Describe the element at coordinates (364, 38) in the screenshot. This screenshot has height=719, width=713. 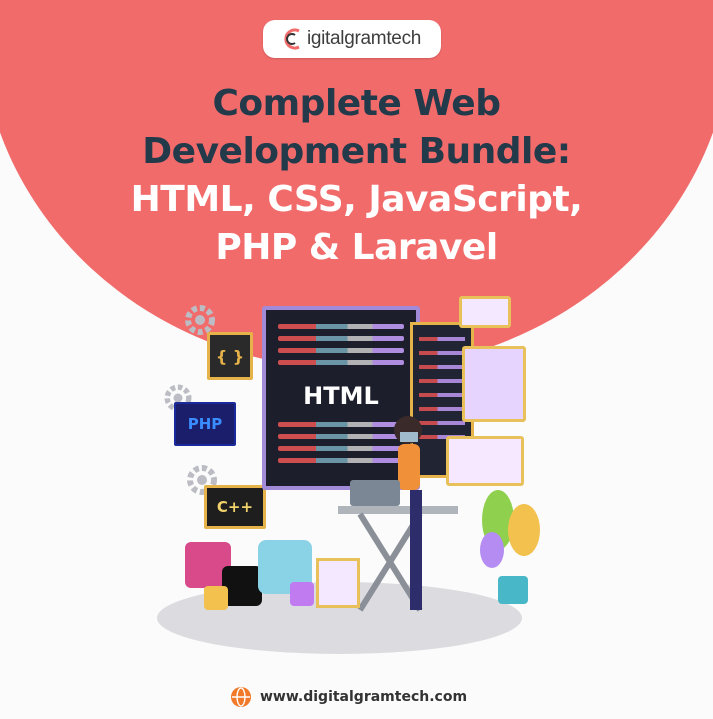
I see `brand-name: igitalgramtech` at that location.